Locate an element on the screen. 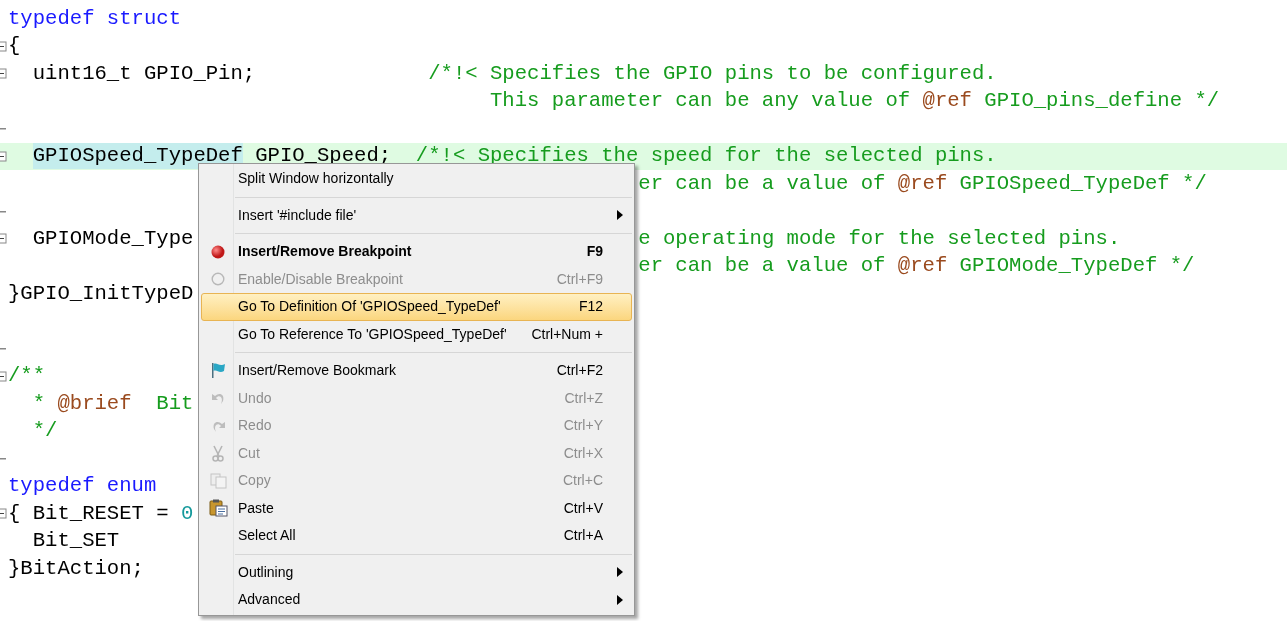 The width and height of the screenshot is (1287, 621). circle-outline-icon is located at coordinates (218, 279).